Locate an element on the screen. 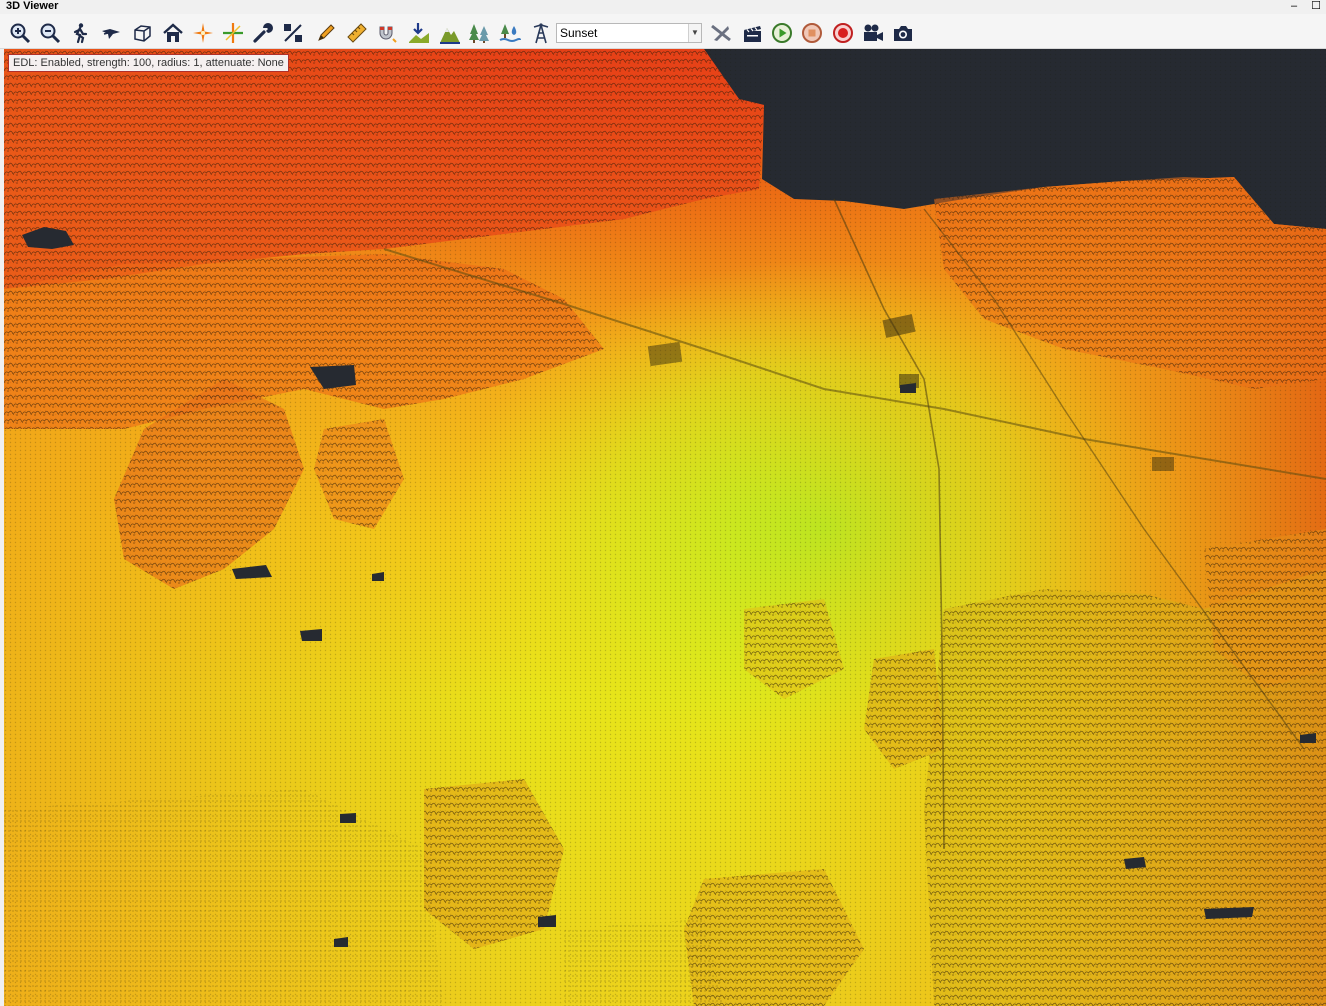 This screenshot has height=1006, width=1326. percent-icon is located at coordinates (293, 33).